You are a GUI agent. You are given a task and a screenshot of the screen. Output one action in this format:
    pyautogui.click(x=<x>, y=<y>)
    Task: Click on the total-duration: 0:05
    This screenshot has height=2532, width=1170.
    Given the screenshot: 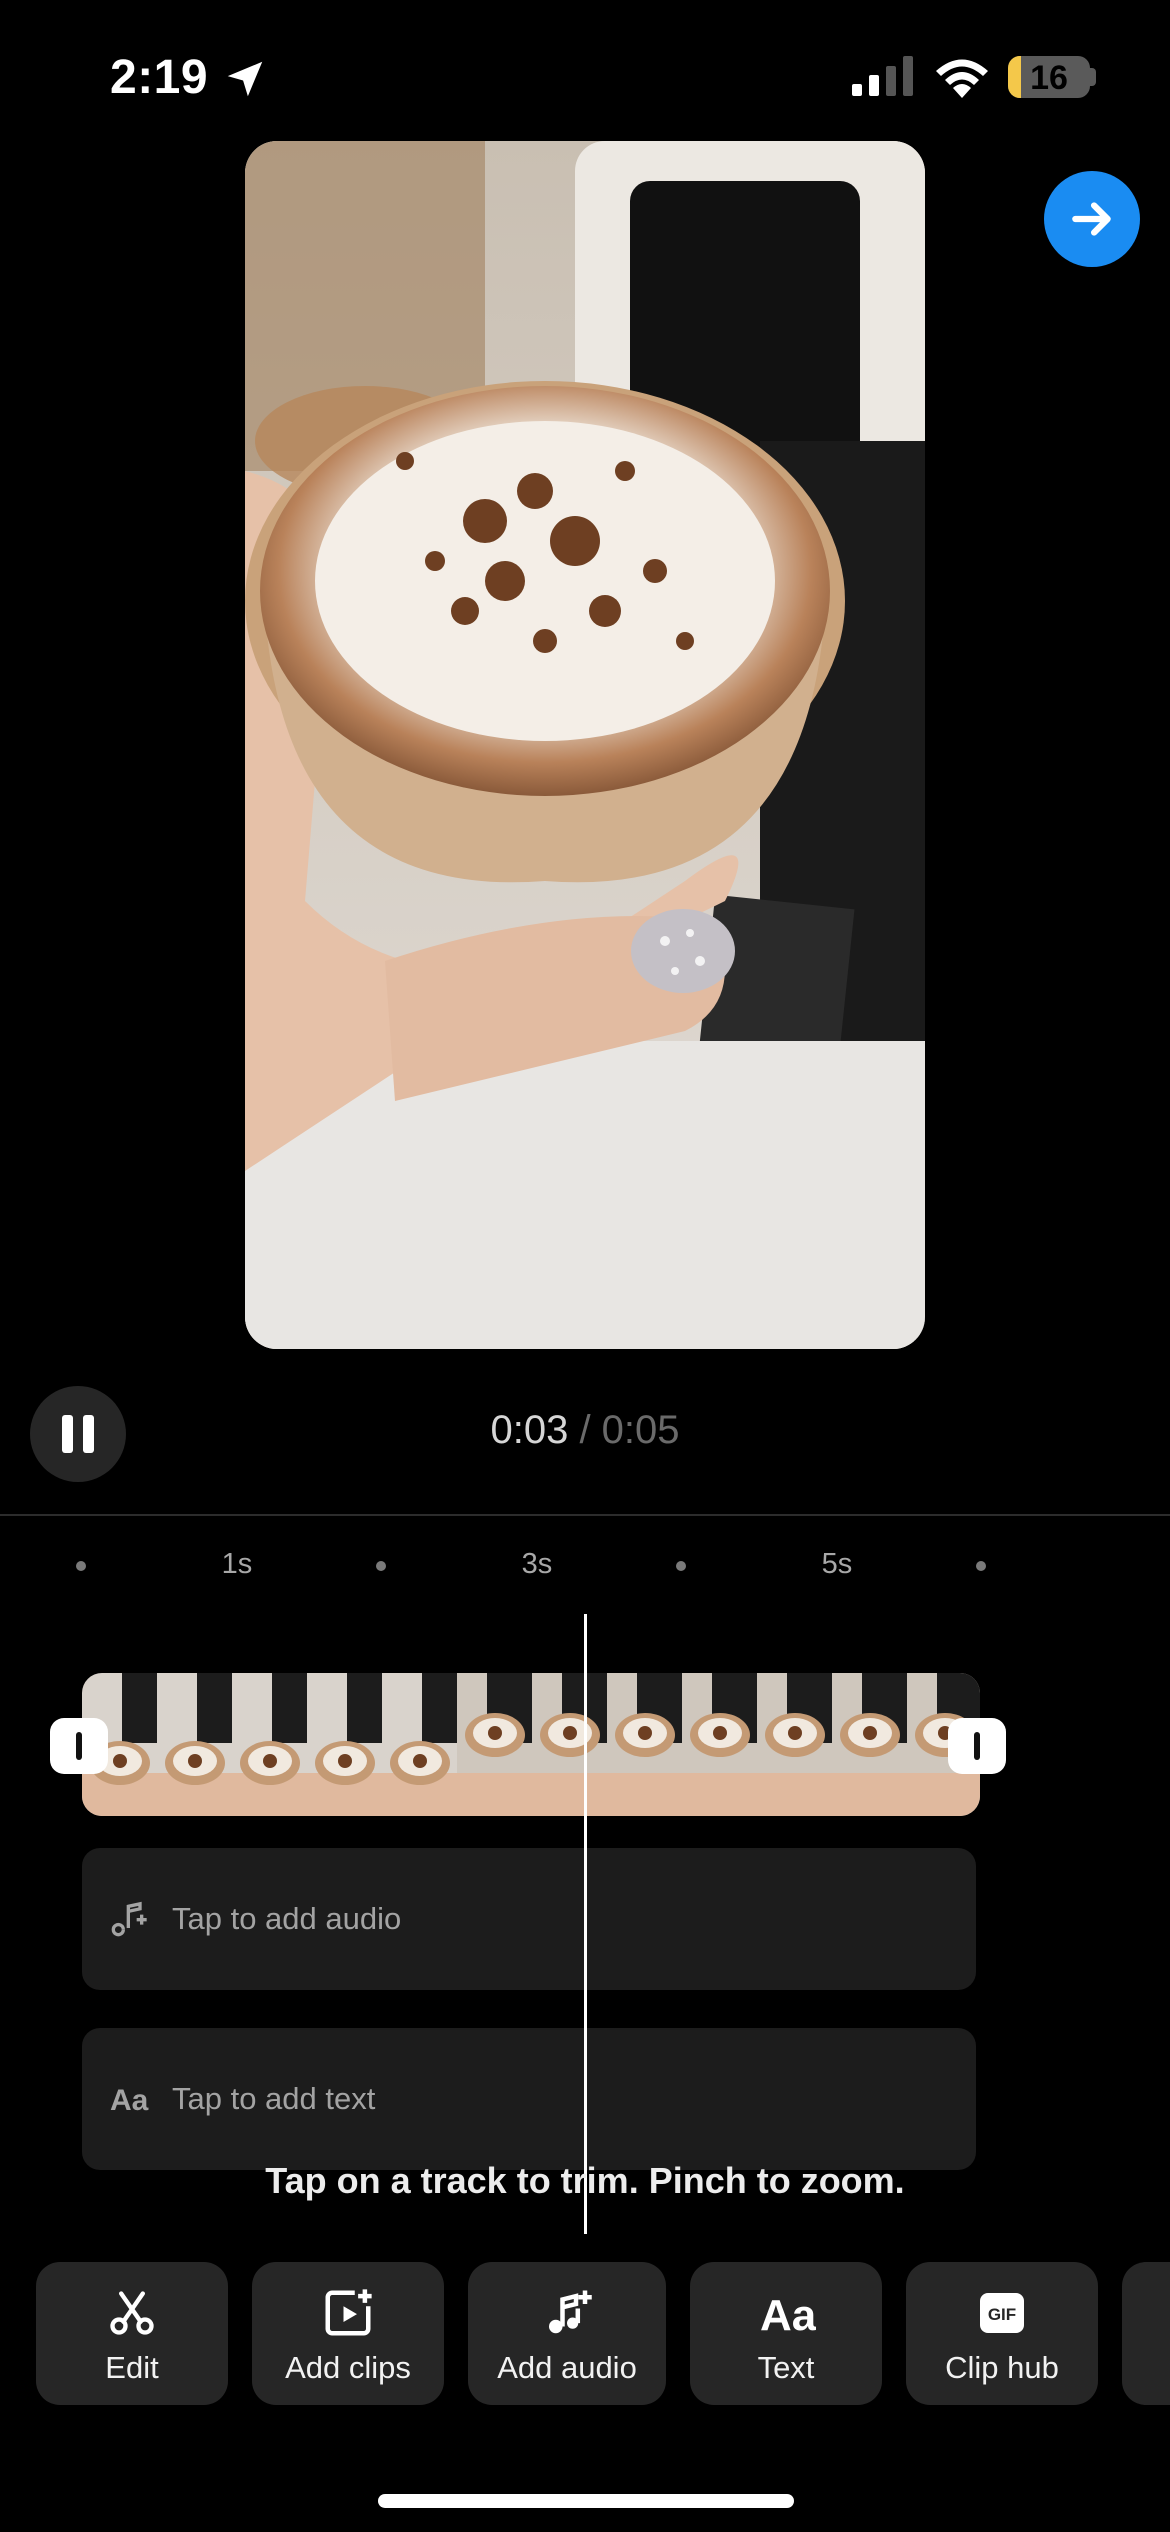 What is the action you would take?
    pyautogui.click(x=640, y=1430)
    